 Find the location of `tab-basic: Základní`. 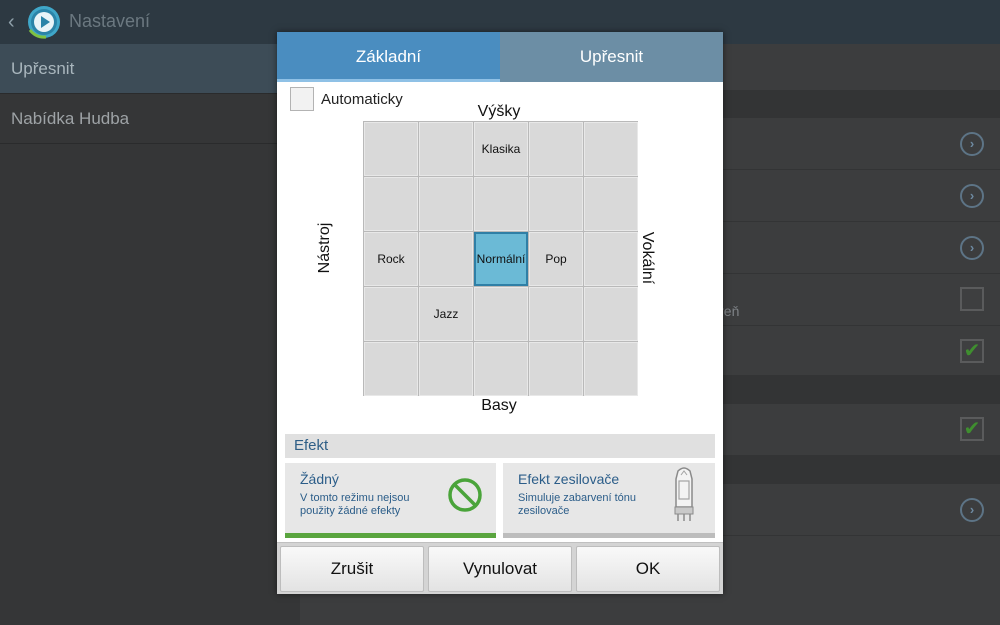

tab-basic: Základní is located at coordinates (388, 57).